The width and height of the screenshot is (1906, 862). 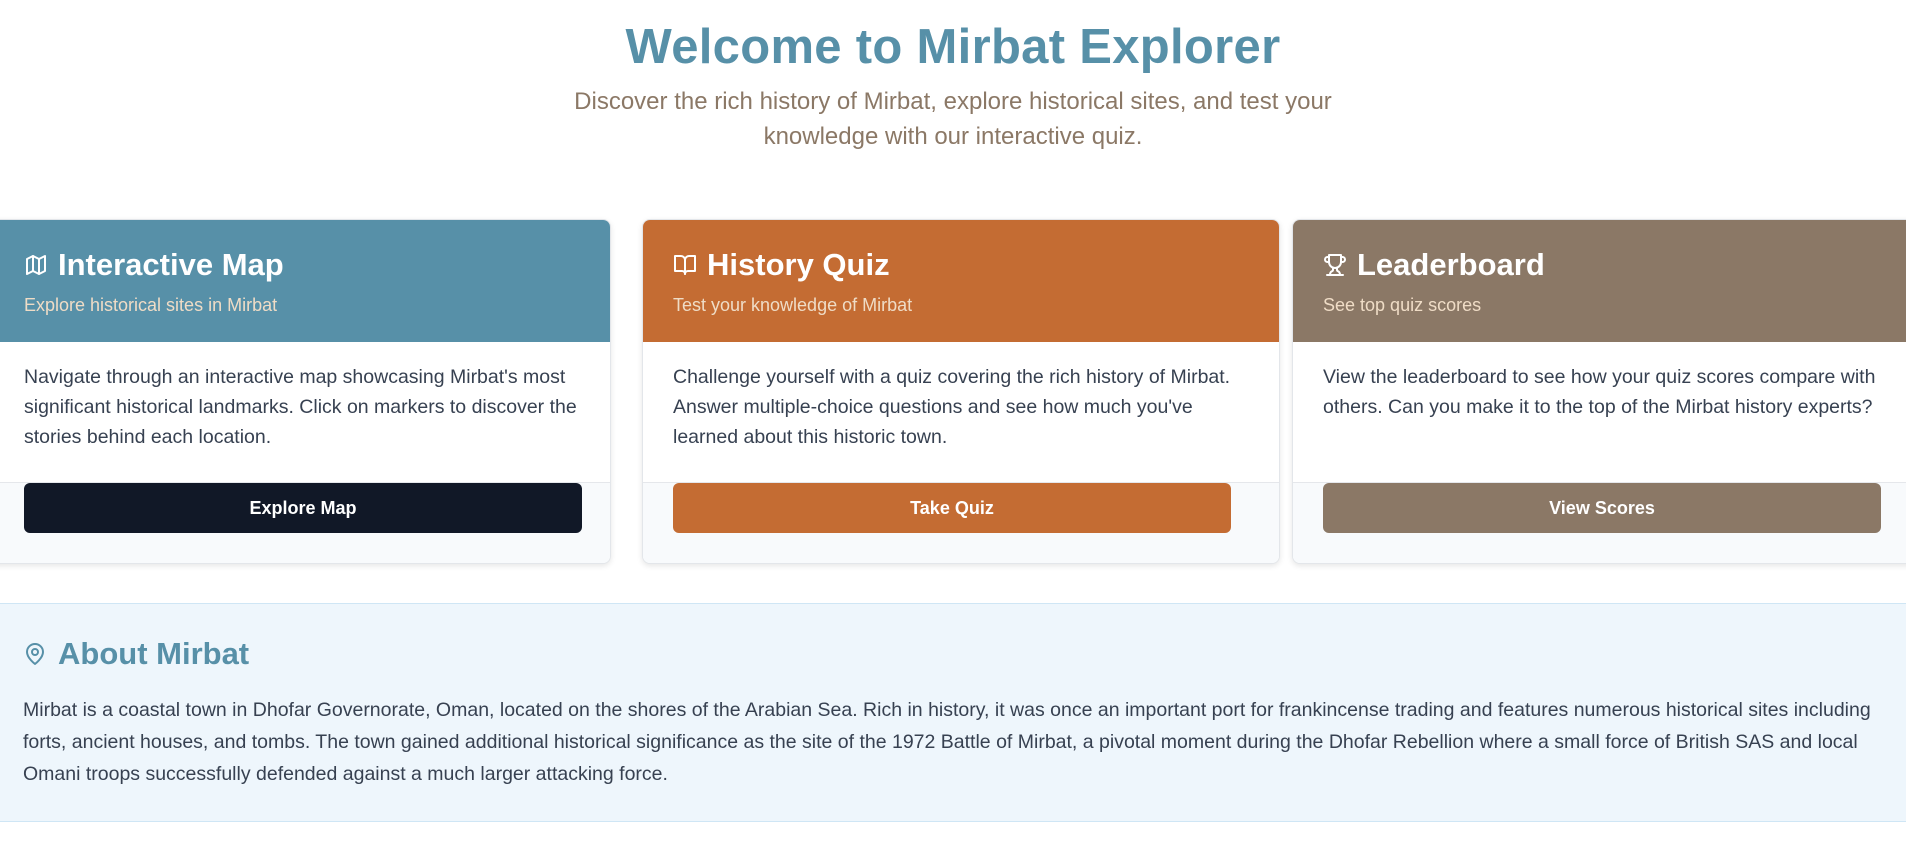 I want to click on book-open-icon, so click(x=685, y=265).